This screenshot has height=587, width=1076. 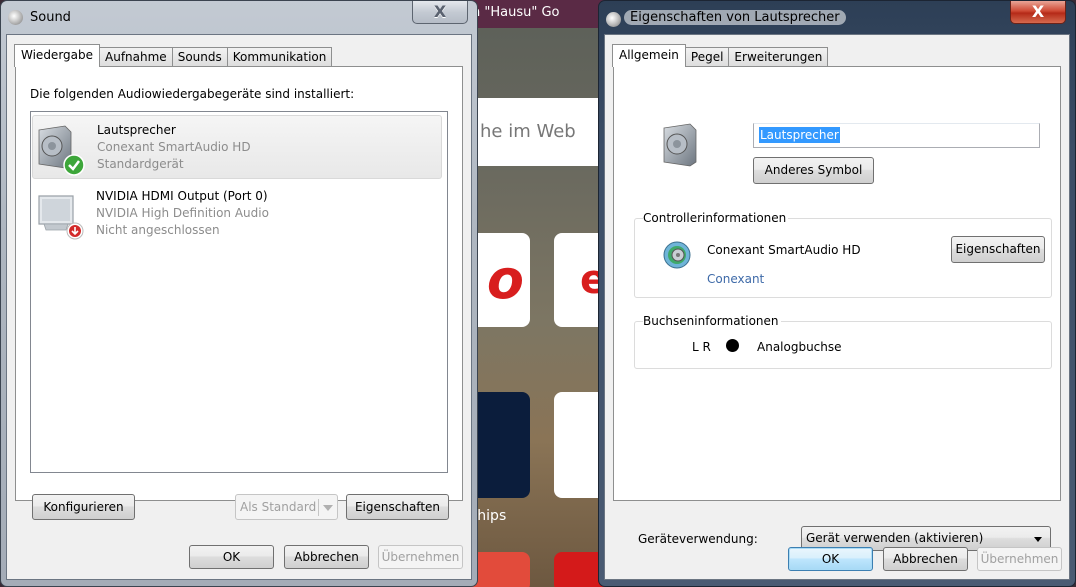 What do you see at coordinates (784, 250) in the screenshot?
I see `controller-name: Conexant SmartAudio HD` at bounding box center [784, 250].